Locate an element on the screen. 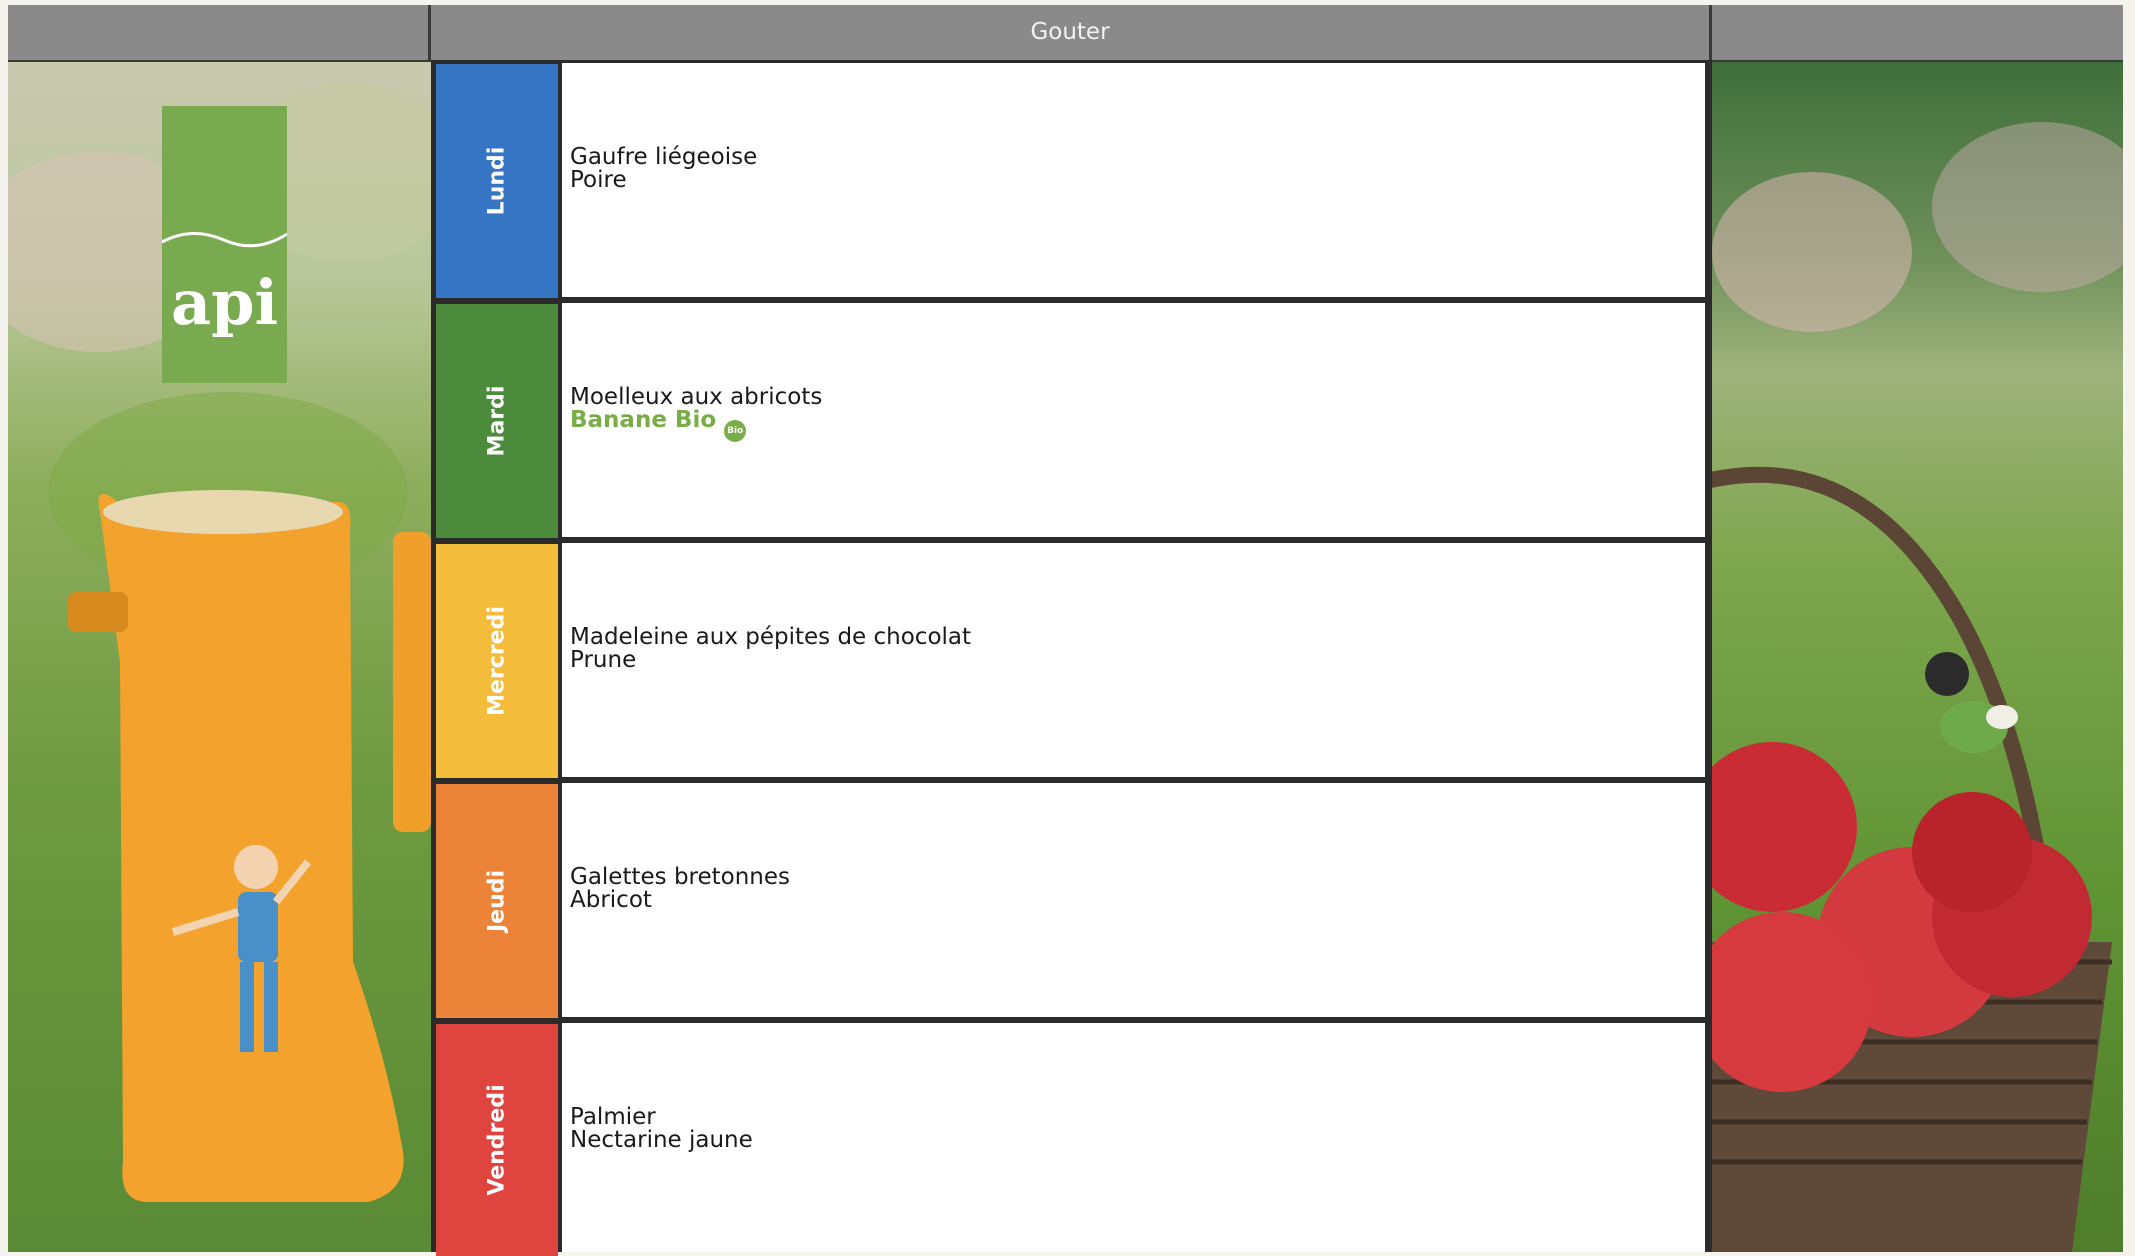 The width and height of the screenshot is (2135, 1256). column-title: Gouter is located at coordinates (1070, 32).